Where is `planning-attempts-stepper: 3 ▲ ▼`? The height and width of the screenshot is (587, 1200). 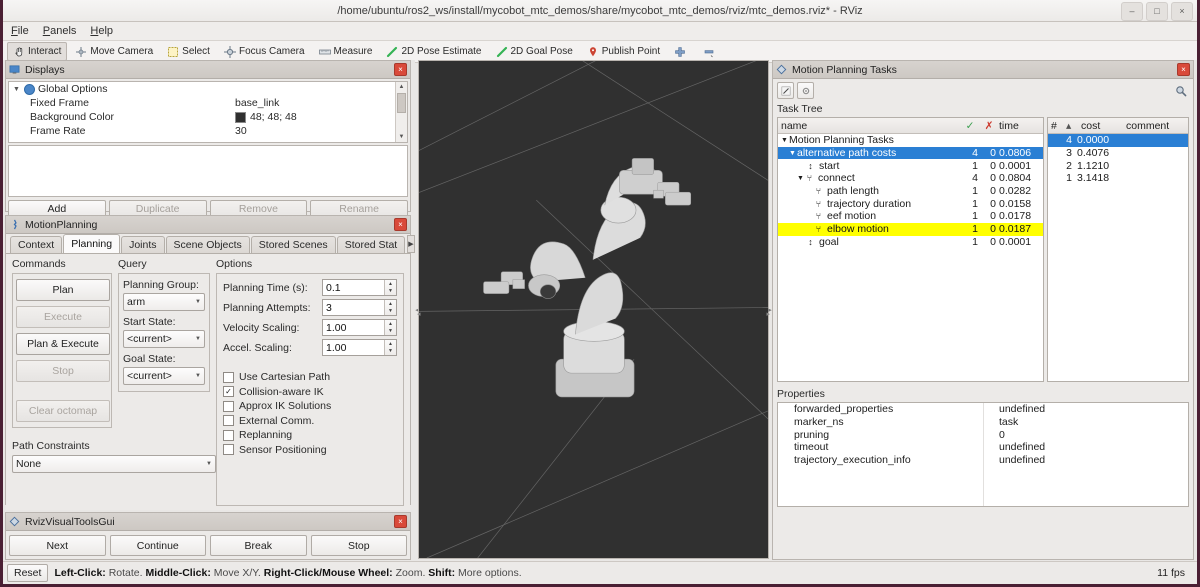 planning-attempts-stepper: 3 ▲ ▼ is located at coordinates (359, 307).